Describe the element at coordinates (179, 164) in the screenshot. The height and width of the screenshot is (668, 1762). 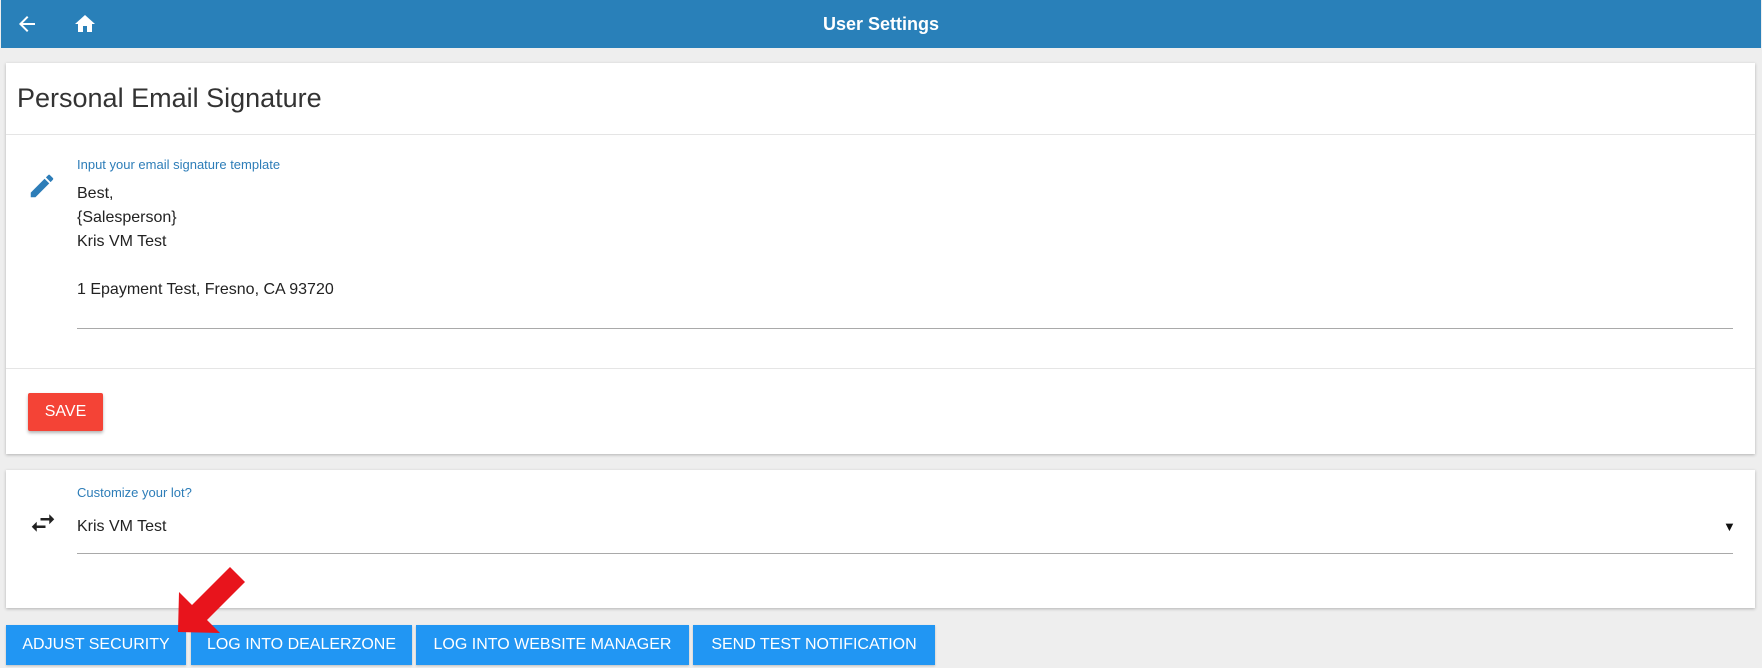
I see `signature-field-label: Input your email signature template` at that location.